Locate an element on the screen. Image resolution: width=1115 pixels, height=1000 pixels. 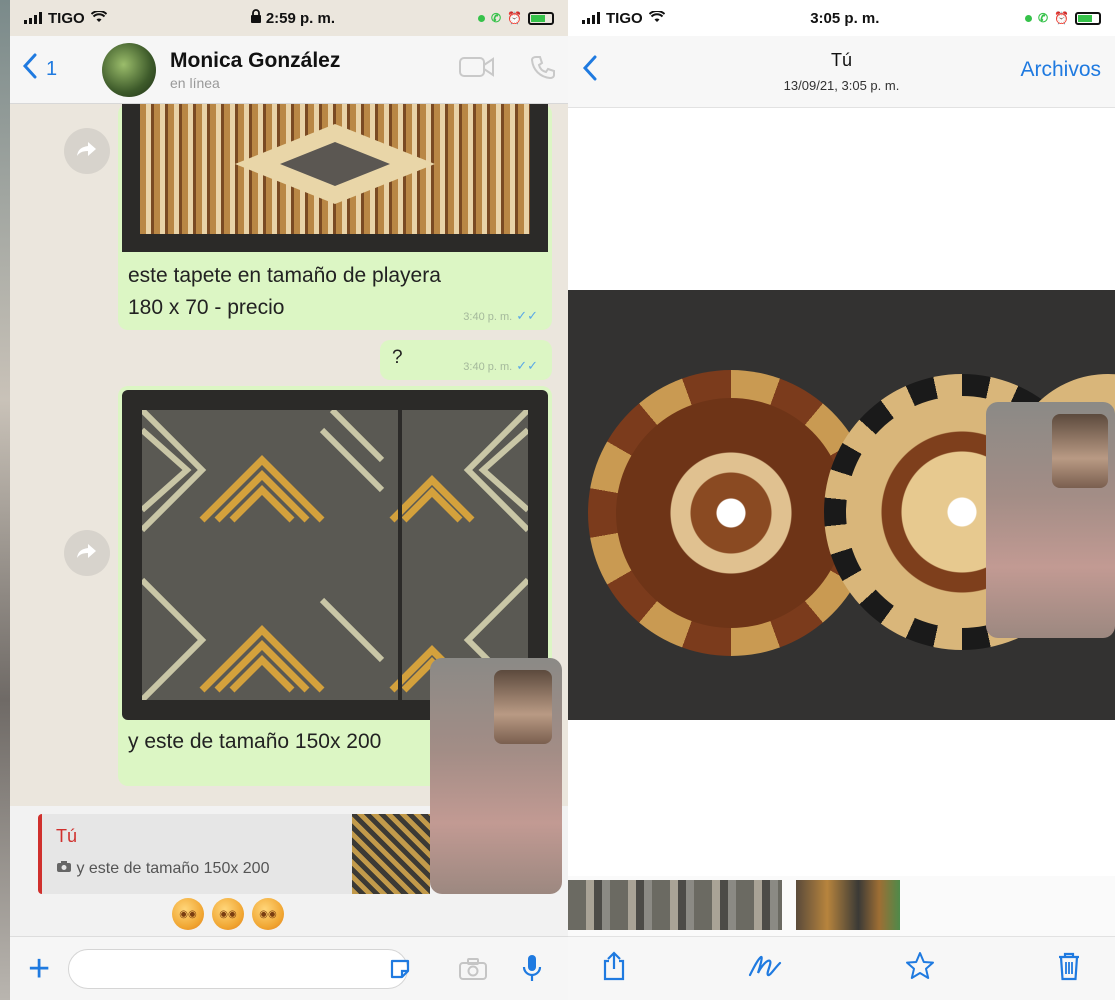
thumbnail-group is located at coordinates (675, 905).